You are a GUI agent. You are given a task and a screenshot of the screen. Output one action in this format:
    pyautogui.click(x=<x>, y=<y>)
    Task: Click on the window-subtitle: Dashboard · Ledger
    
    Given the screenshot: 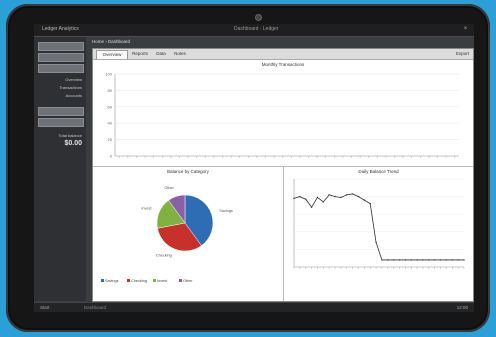 What is the action you would take?
    pyautogui.click(x=256, y=29)
    